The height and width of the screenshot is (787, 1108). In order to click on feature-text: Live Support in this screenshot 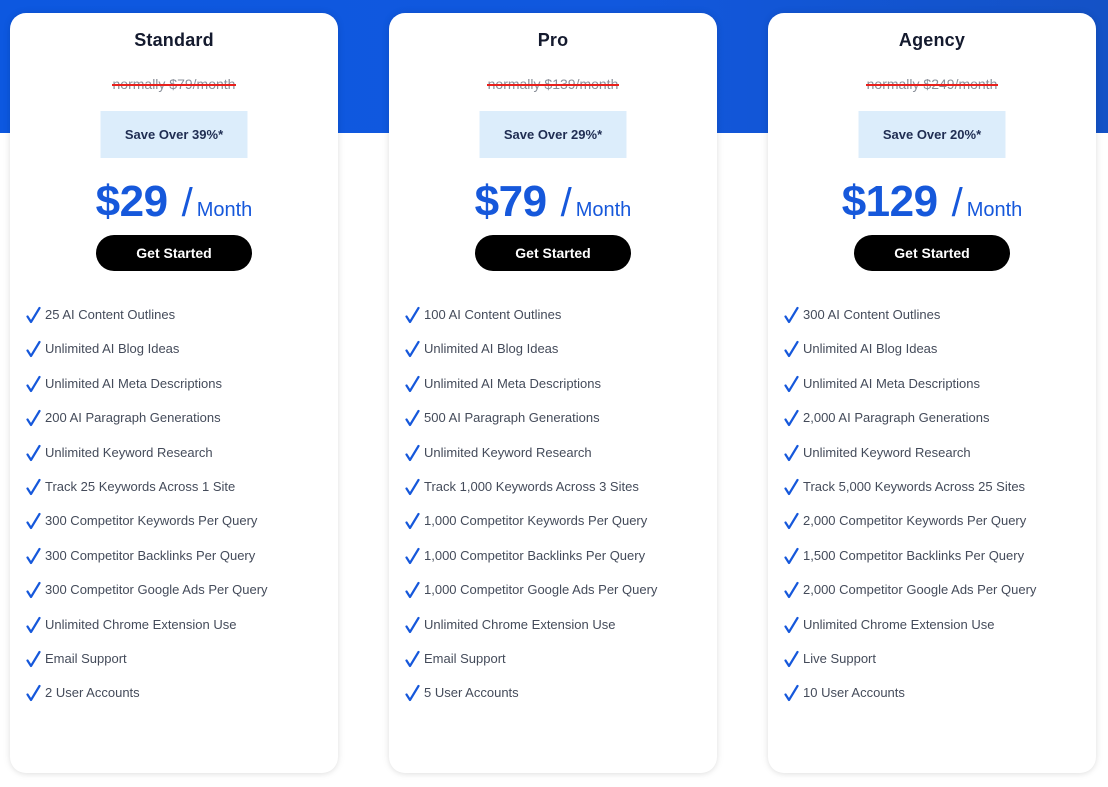, I will do `click(839, 658)`.